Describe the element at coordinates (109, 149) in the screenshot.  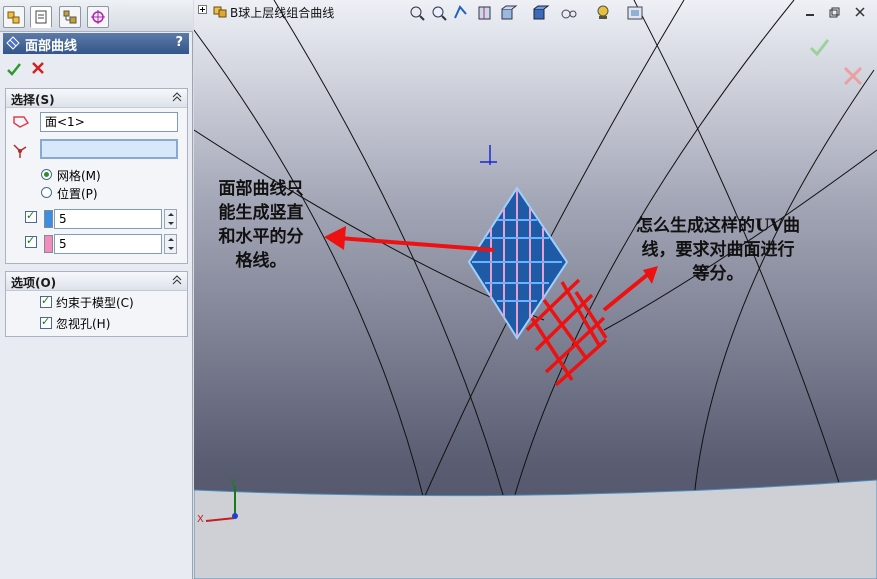
I see `vertex-selection-field` at that location.